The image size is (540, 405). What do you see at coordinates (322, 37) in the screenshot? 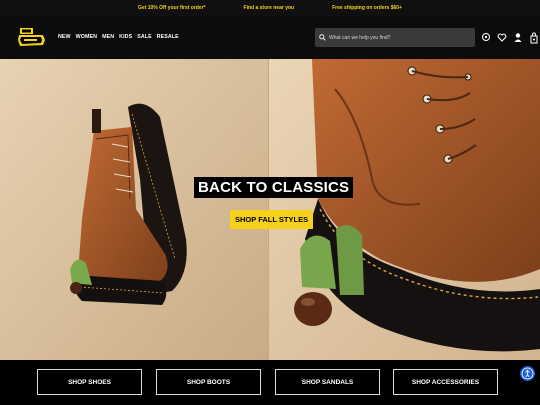
I see `search-icon` at bounding box center [322, 37].